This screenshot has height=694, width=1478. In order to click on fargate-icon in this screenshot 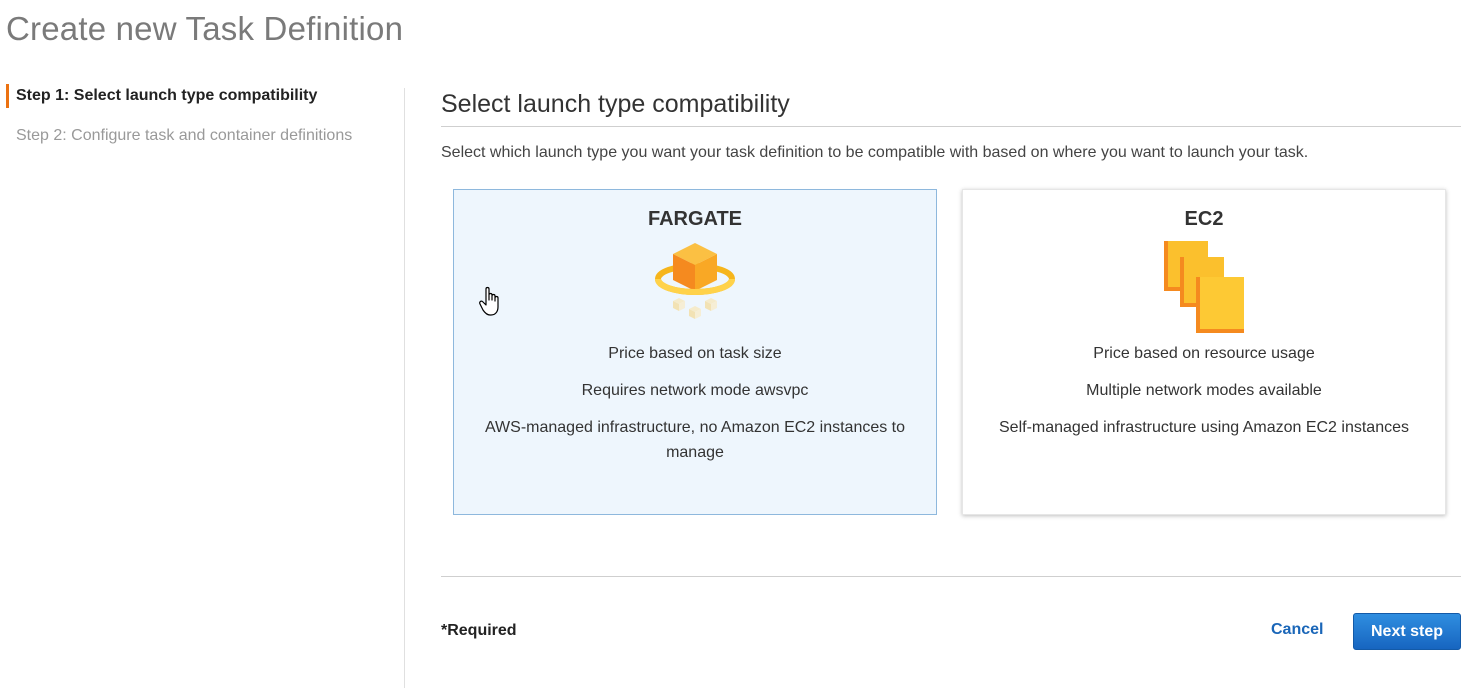, I will do `click(695, 287)`.